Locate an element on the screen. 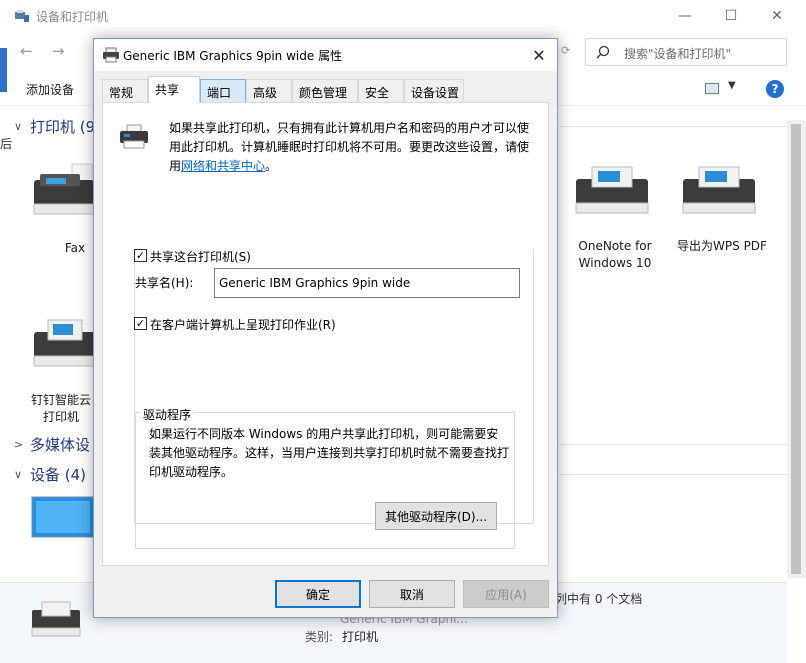 The width and height of the screenshot is (806, 663). search-box: 搜索"设备和打印机" is located at coordinates (686, 52).